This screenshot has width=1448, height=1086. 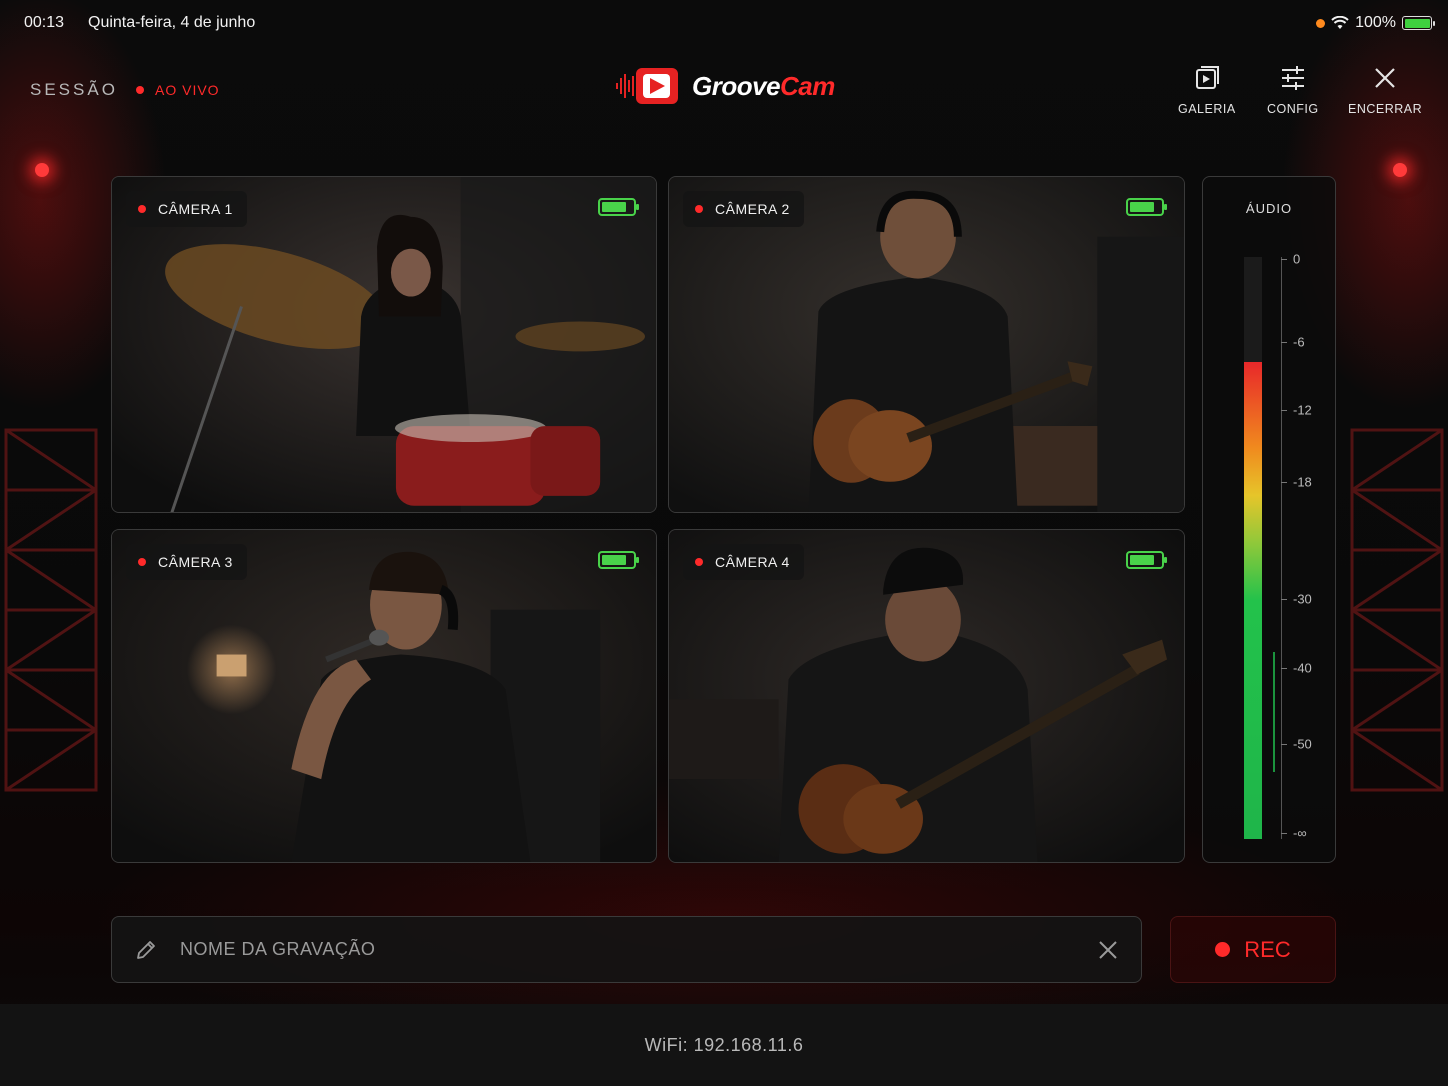 I want to click on scale-label-6: -6, so click(x=1299, y=342).